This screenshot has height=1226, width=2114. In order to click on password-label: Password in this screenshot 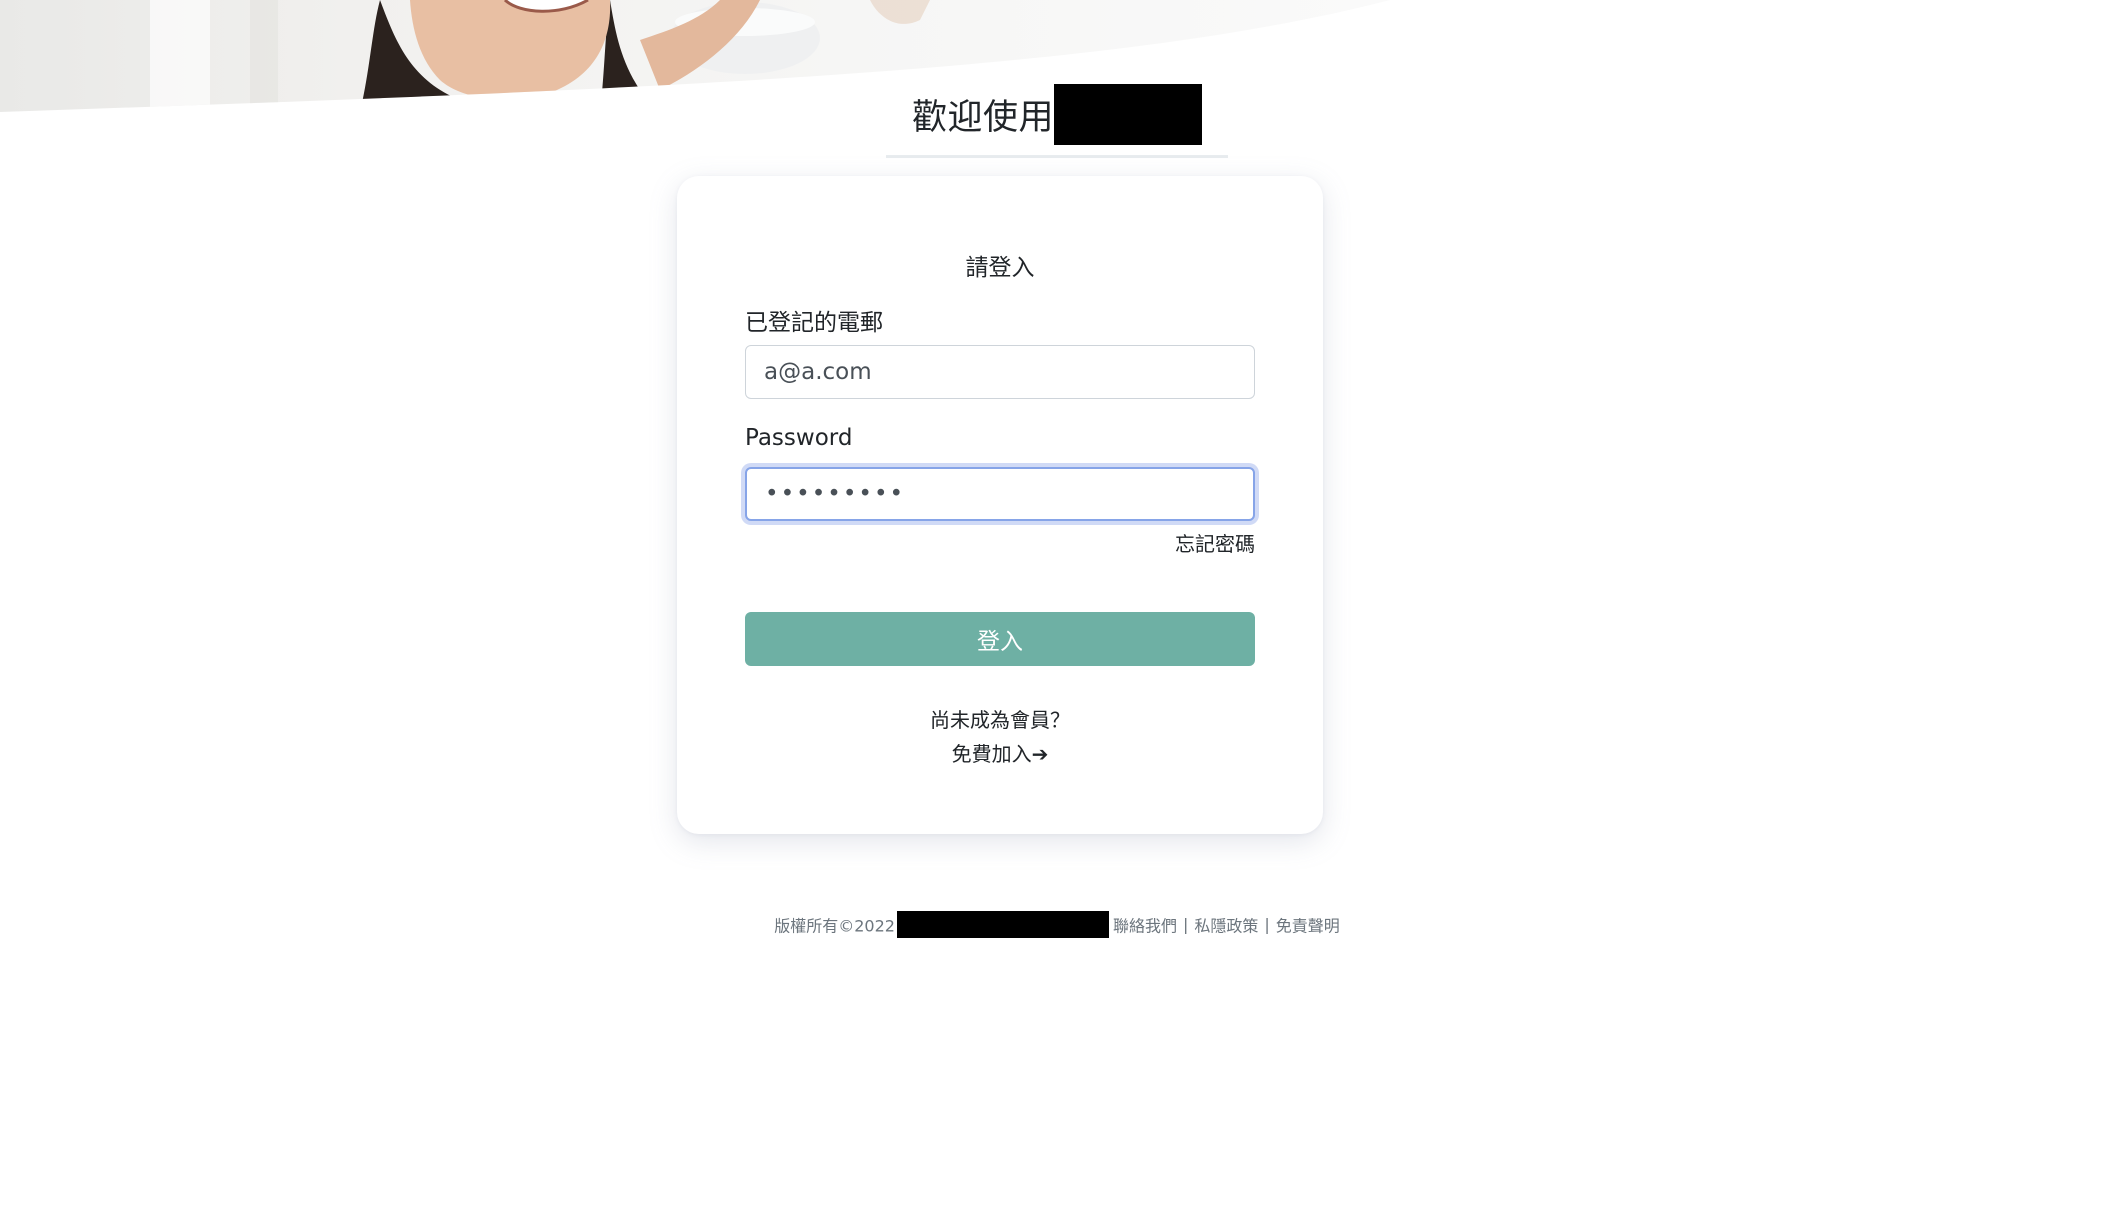, I will do `click(799, 438)`.